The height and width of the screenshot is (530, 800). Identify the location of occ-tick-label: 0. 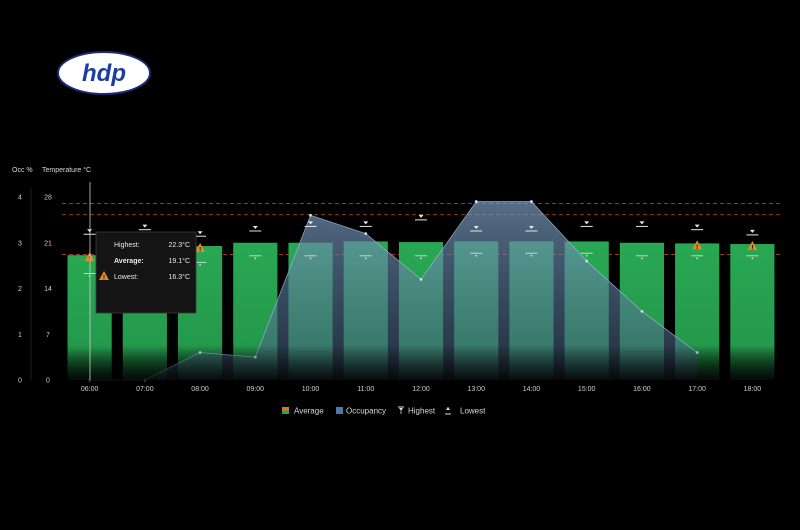
(20, 381).